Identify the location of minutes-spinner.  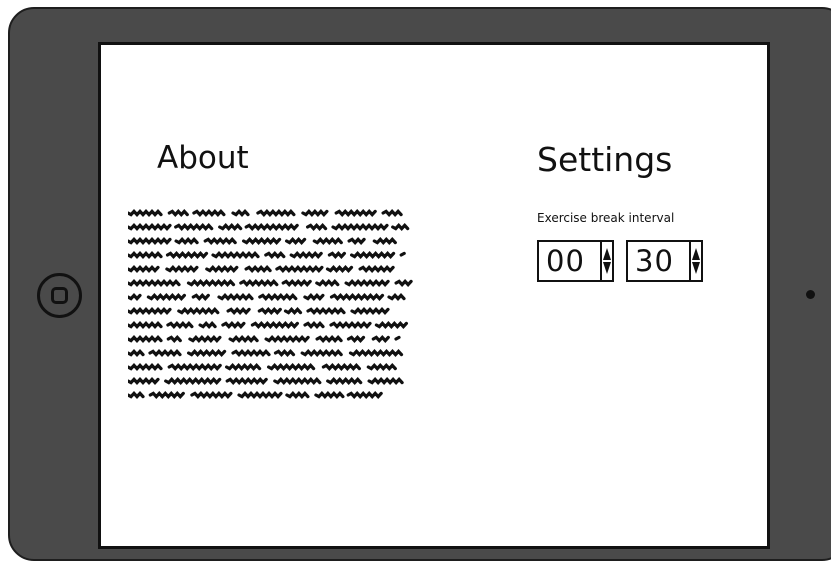
(695, 261).